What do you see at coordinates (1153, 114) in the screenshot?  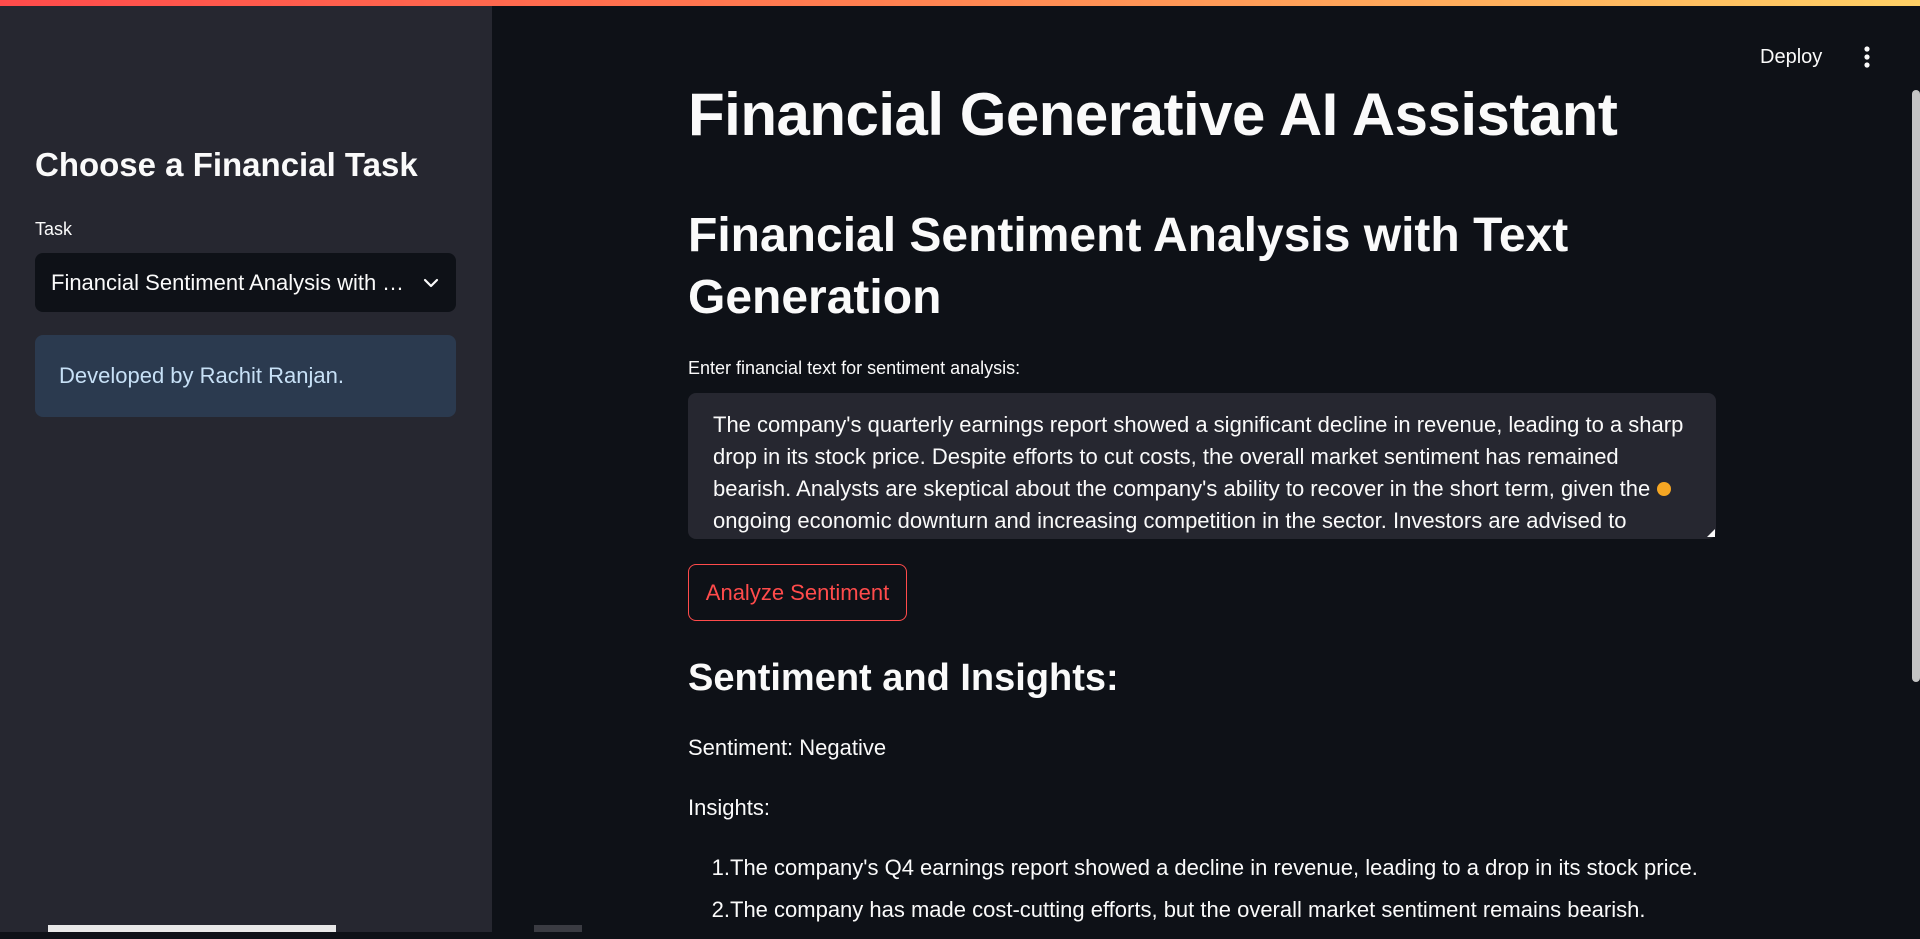 I see `page-title: Financial Generative AI Assistant` at bounding box center [1153, 114].